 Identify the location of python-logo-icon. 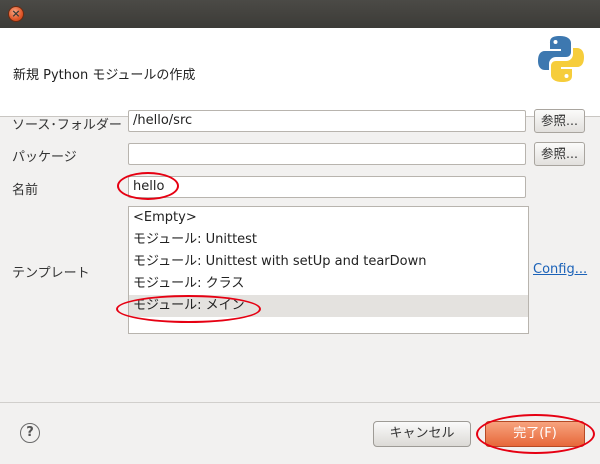
(561, 59).